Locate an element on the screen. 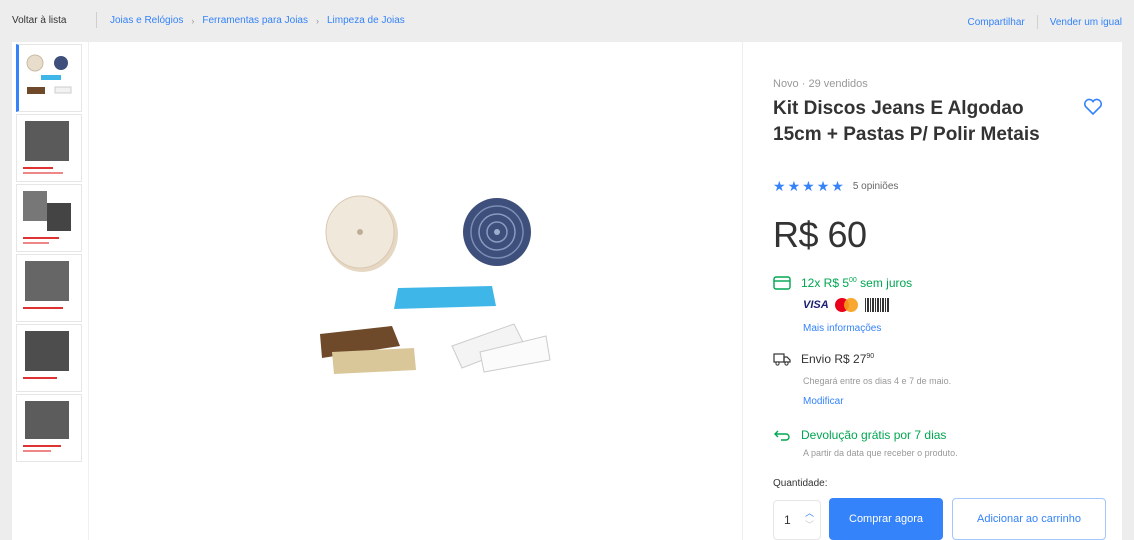 This screenshot has width=1134, height=540. reviews-count: 5 opiniões is located at coordinates (876, 186).